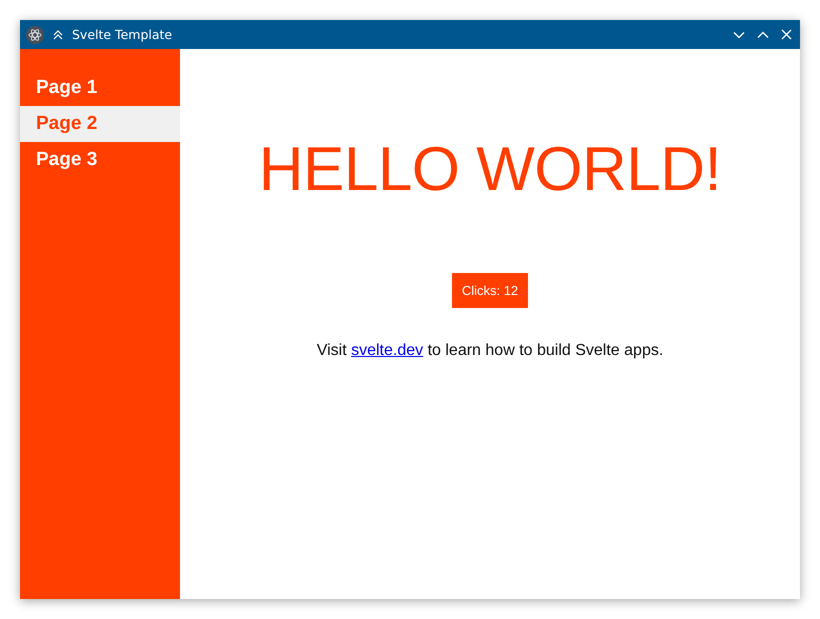 This screenshot has height=619, width=820. I want to click on heading: HELLO WORLD!, so click(490, 170).